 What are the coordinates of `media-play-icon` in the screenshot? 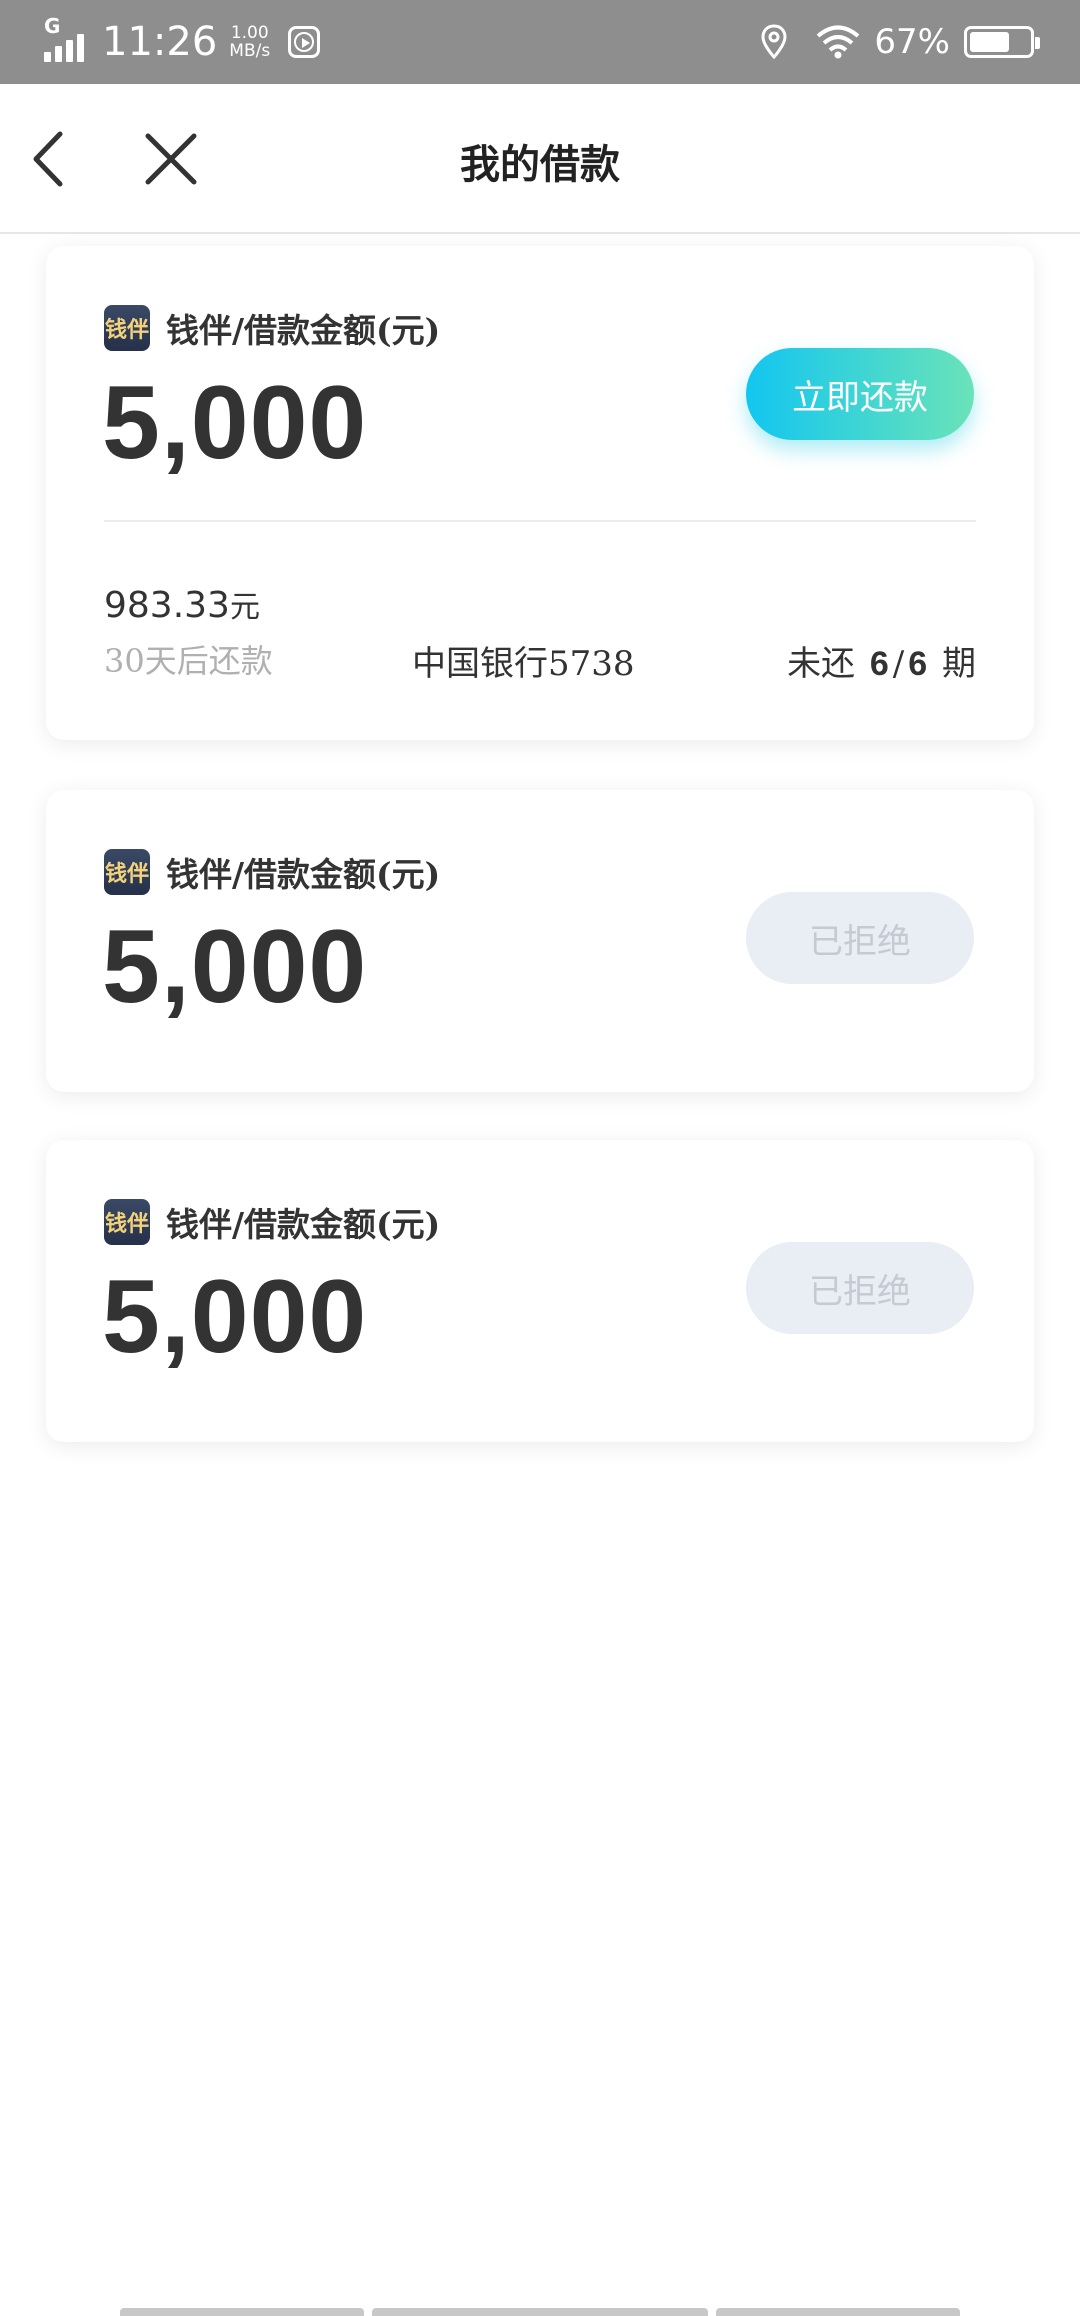 It's located at (304, 42).